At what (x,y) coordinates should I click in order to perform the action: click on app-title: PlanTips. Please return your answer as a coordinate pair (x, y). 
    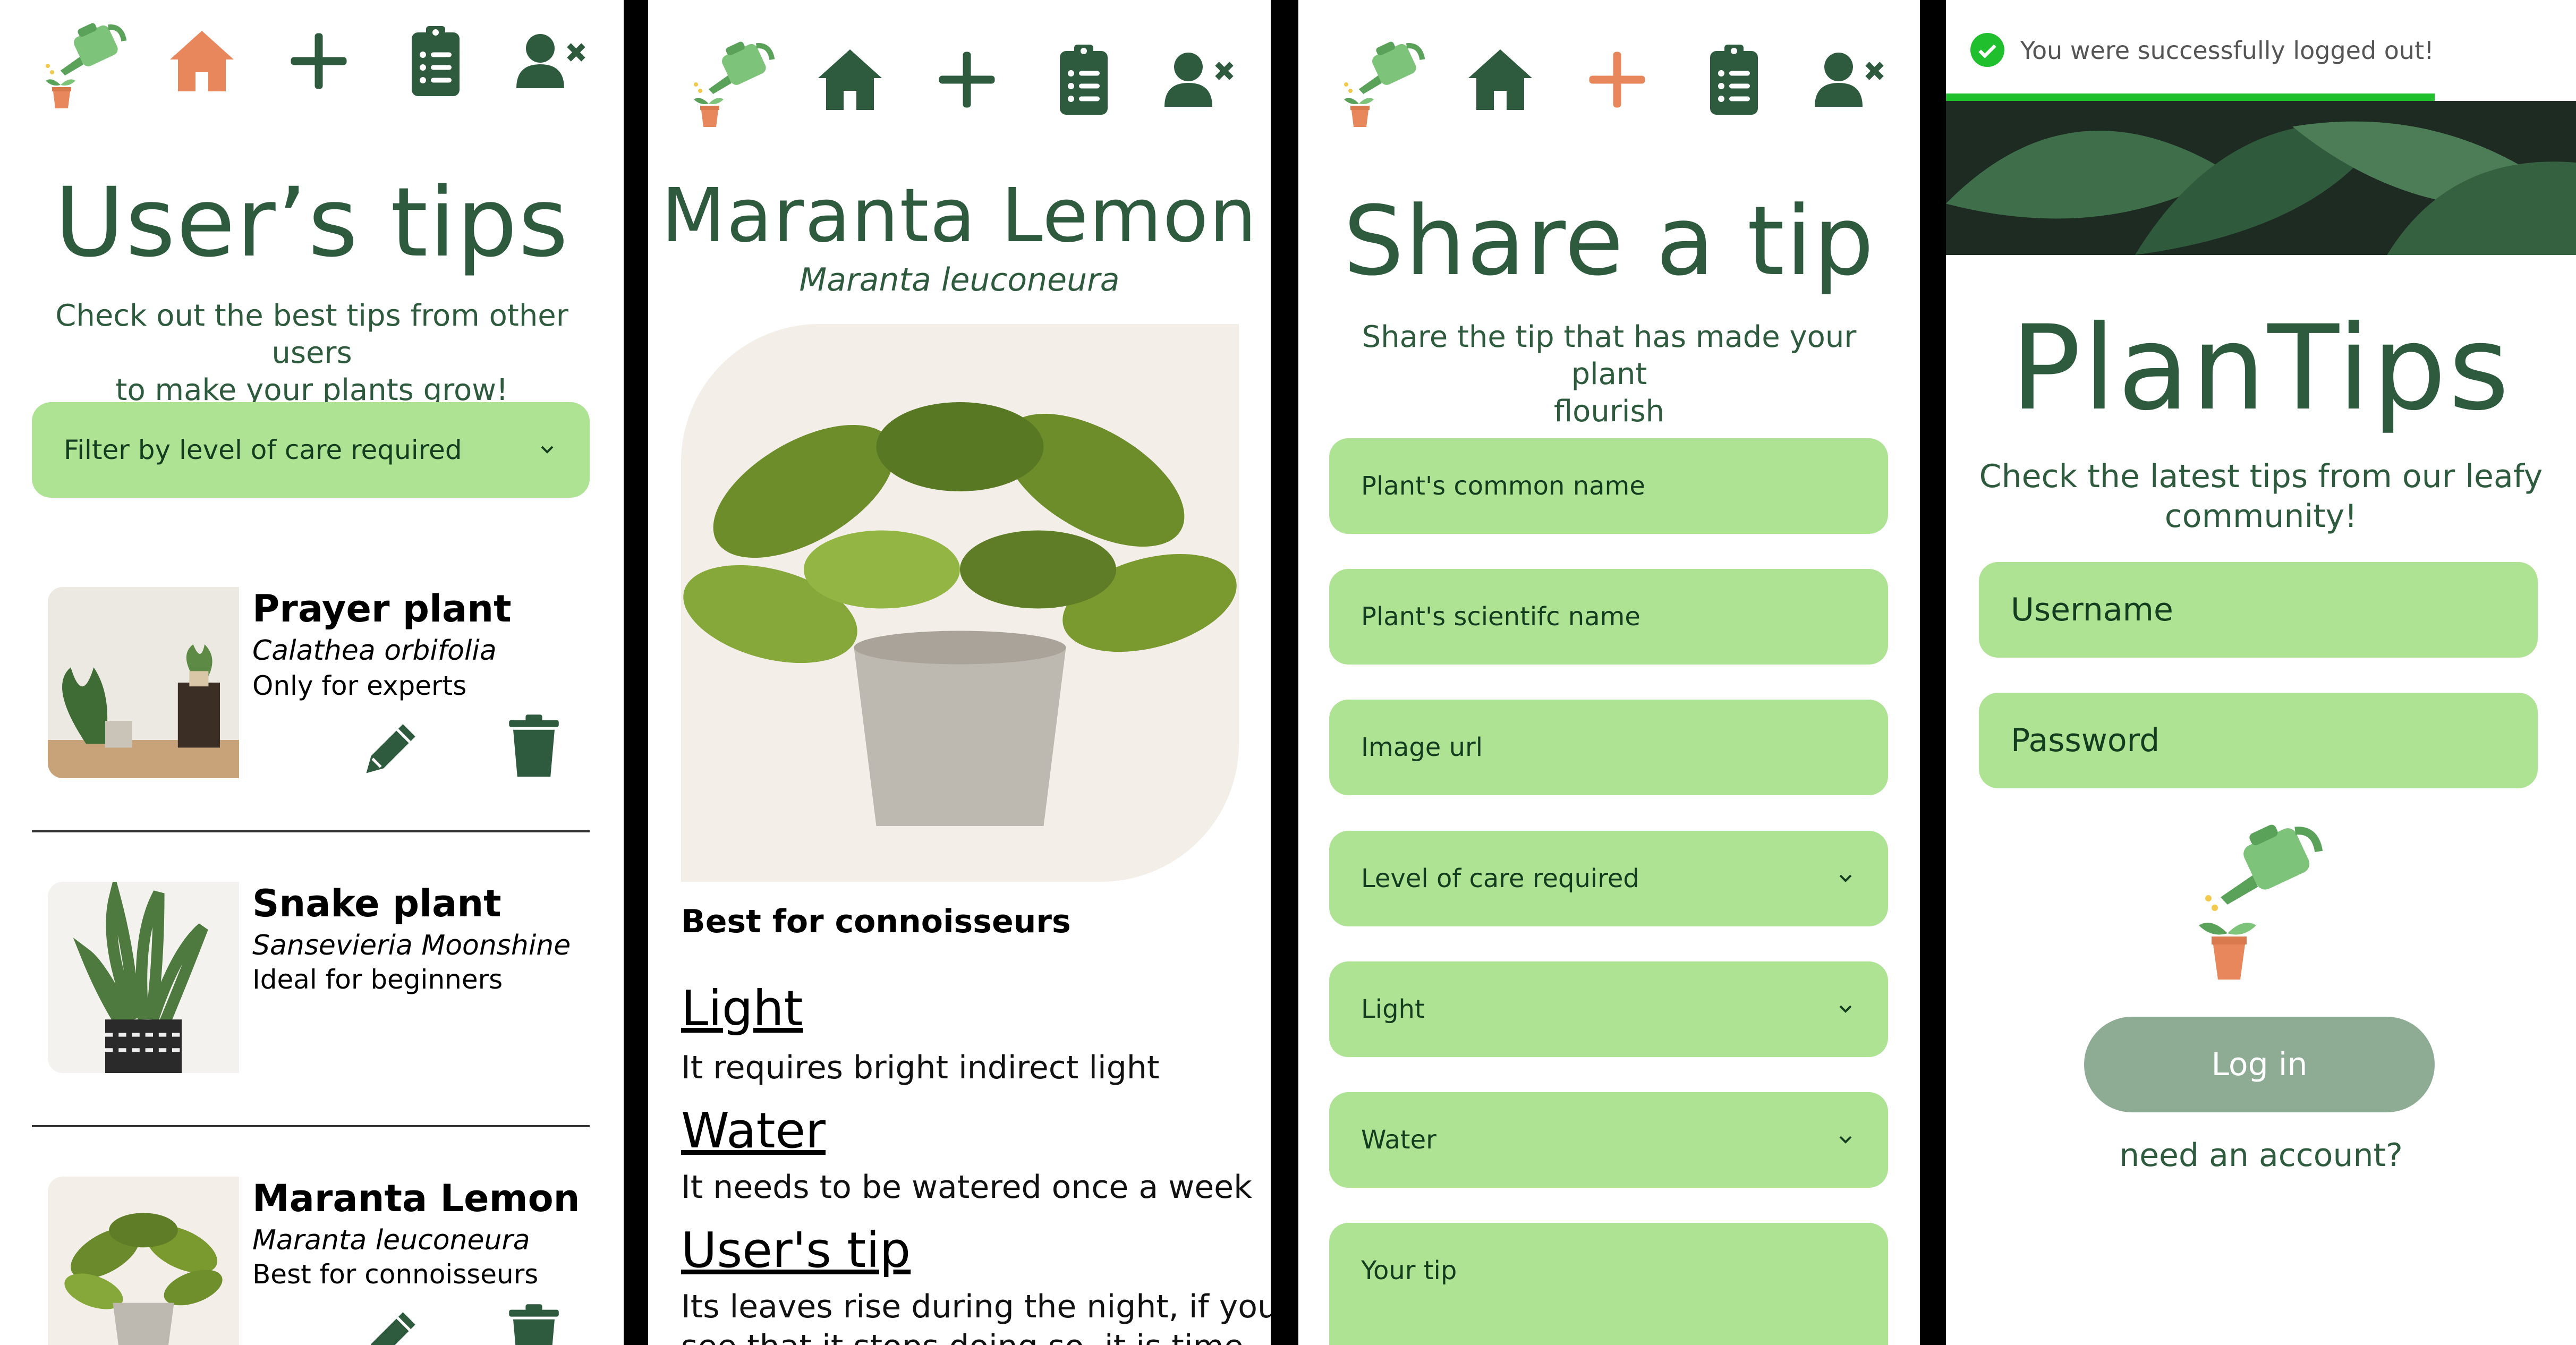
    Looking at the image, I should click on (2261, 368).